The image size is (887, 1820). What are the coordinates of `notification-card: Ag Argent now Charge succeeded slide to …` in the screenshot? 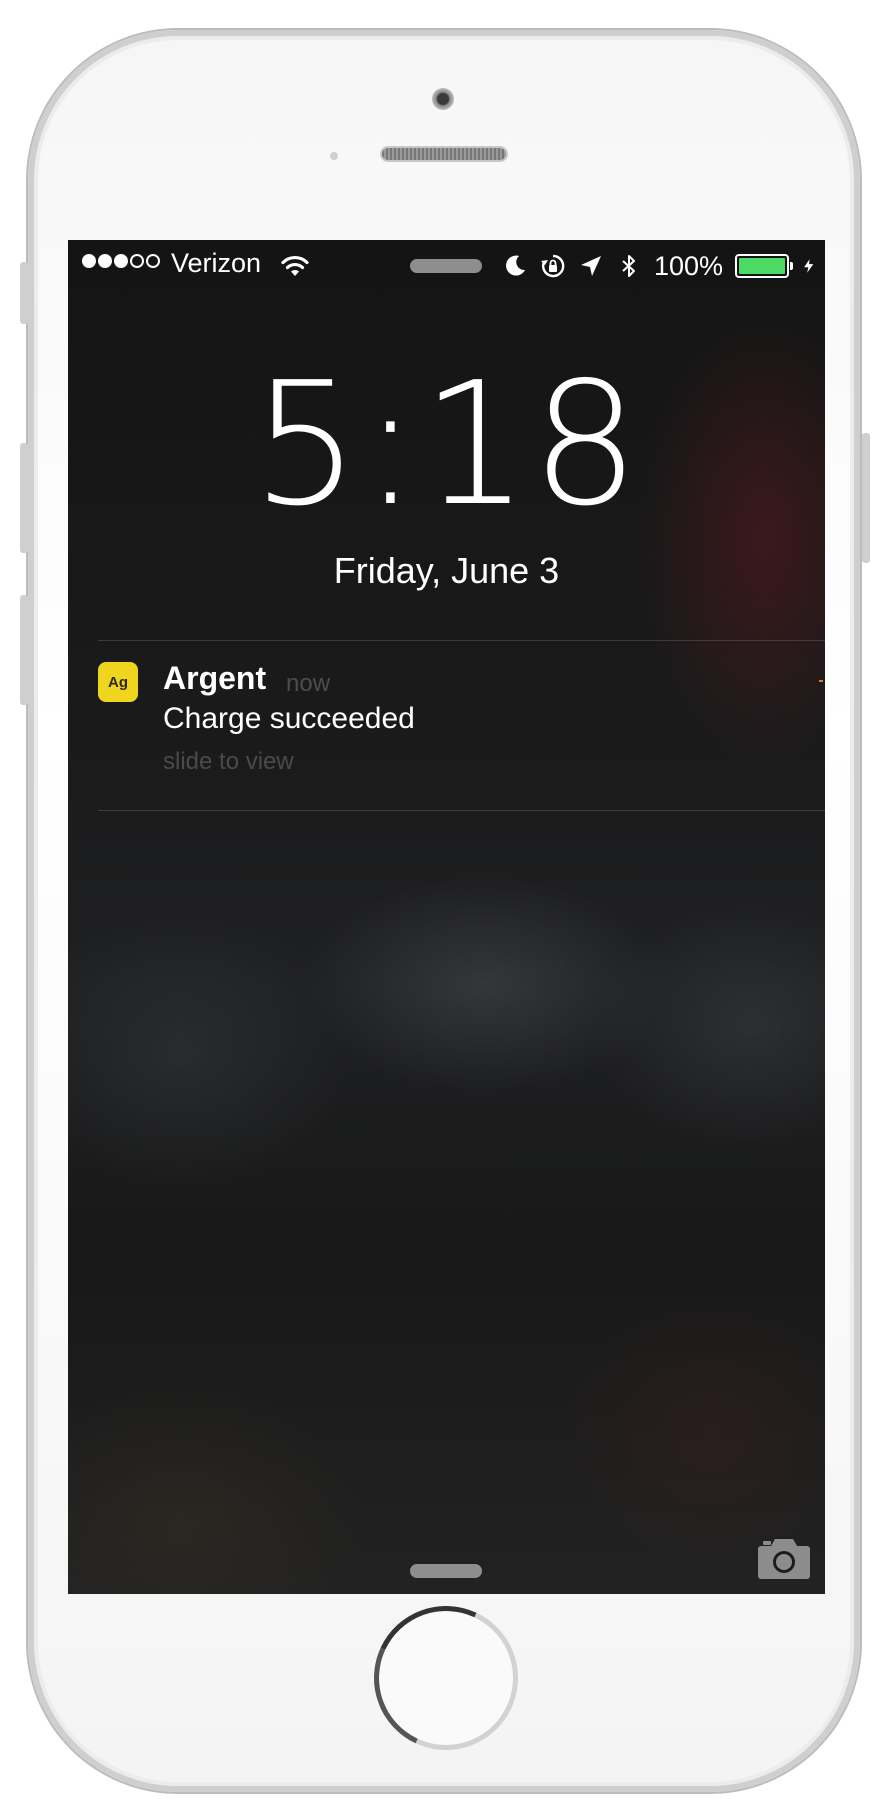 It's located at (461, 720).